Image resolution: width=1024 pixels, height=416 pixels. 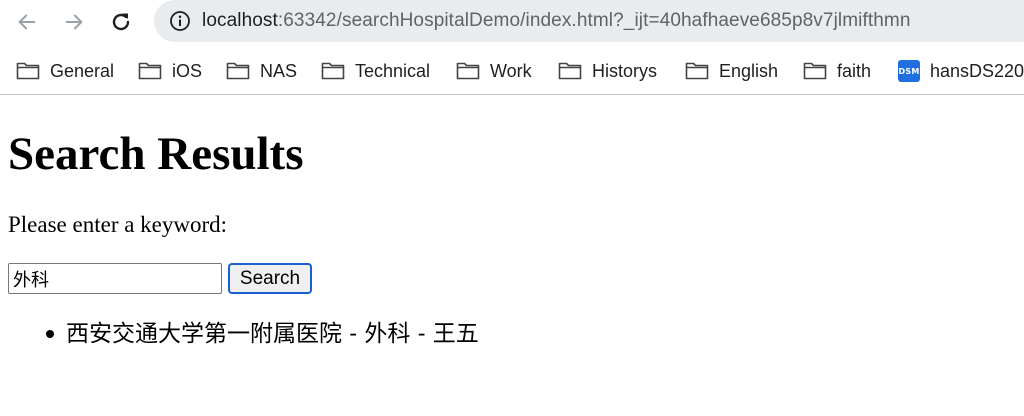 I want to click on bookmark-faith: faith, so click(x=837, y=71).